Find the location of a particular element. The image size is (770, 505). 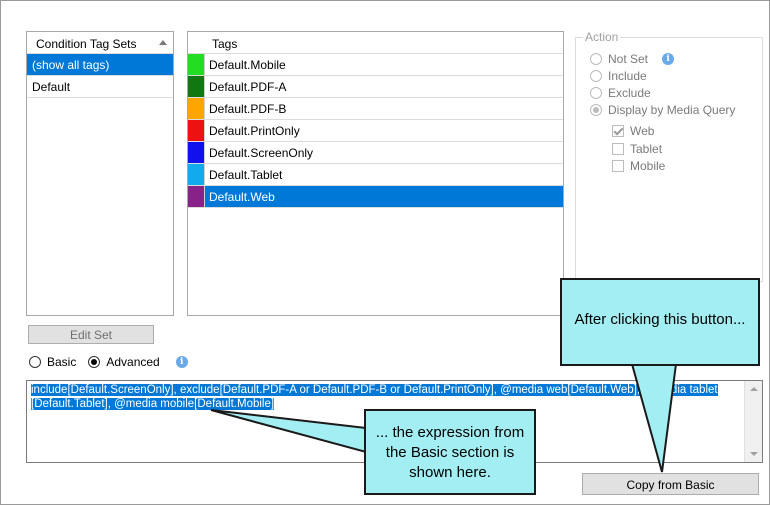

callout-text-line: the Basic section is is located at coordinates (450, 452).